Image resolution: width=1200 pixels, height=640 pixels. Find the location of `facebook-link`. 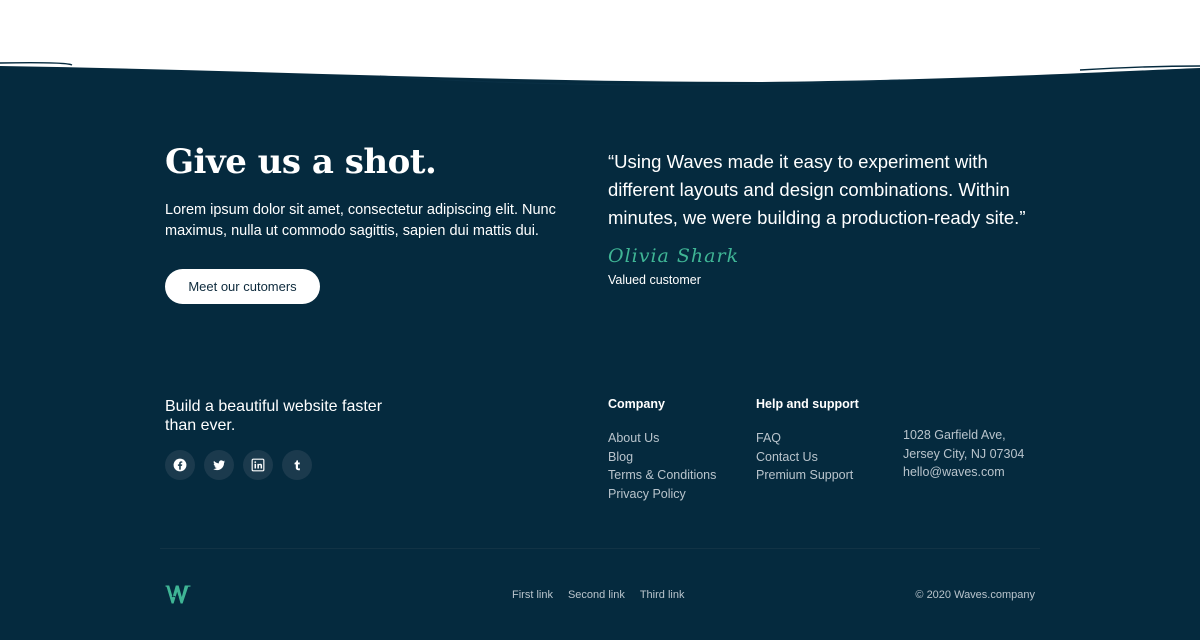

facebook-link is located at coordinates (180, 465).